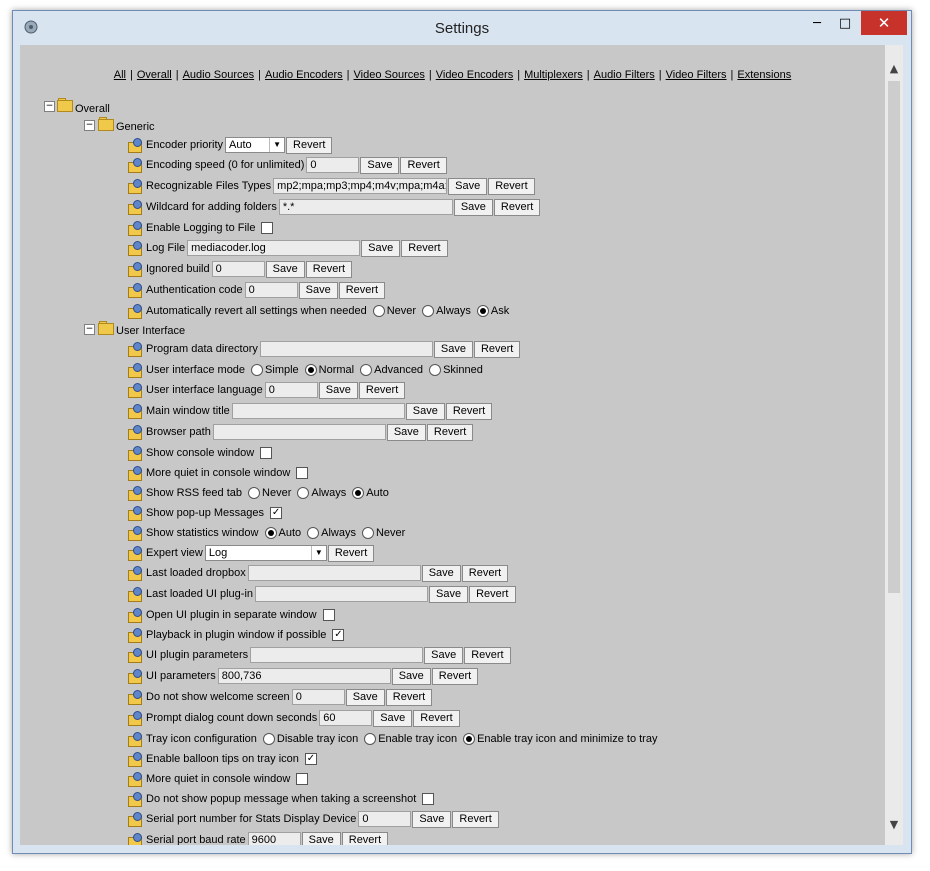 This screenshot has width=930, height=871. Describe the element at coordinates (318, 697) in the screenshot. I see `no-welcome-input: 0` at that location.